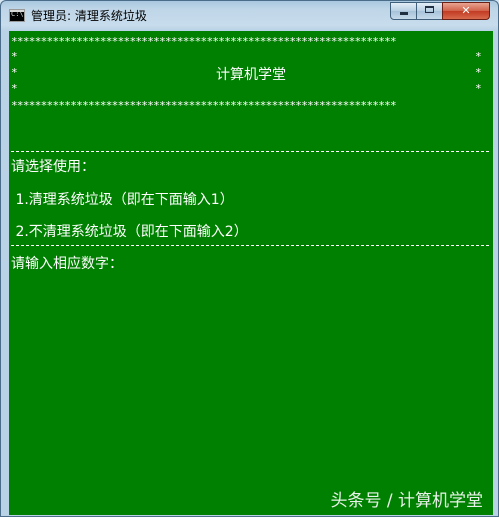 The width and height of the screenshot is (499, 517). What do you see at coordinates (67, 264) in the screenshot?
I see `prompt-input: 请输入相应数字：` at bounding box center [67, 264].